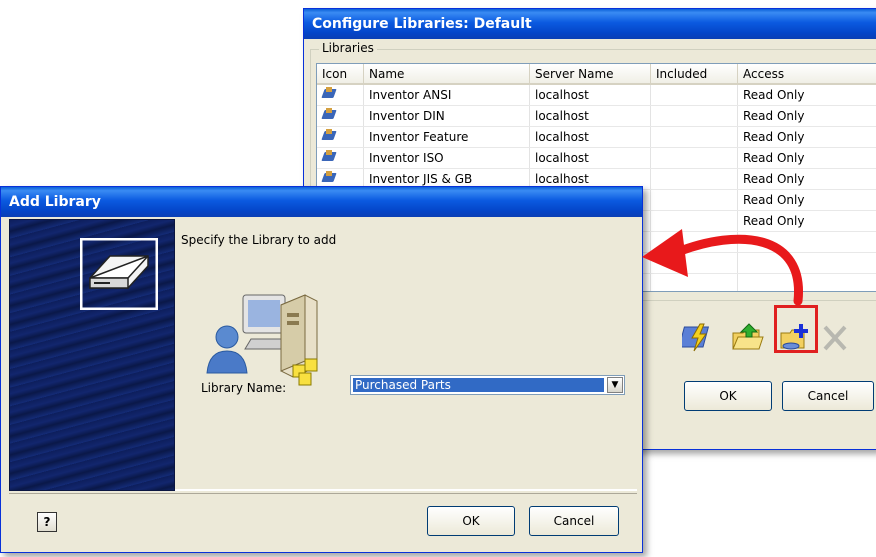  What do you see at coordinates (722, 267) in the screenshot?
I see `annotation-arrow` at bounding box center [722, 267].